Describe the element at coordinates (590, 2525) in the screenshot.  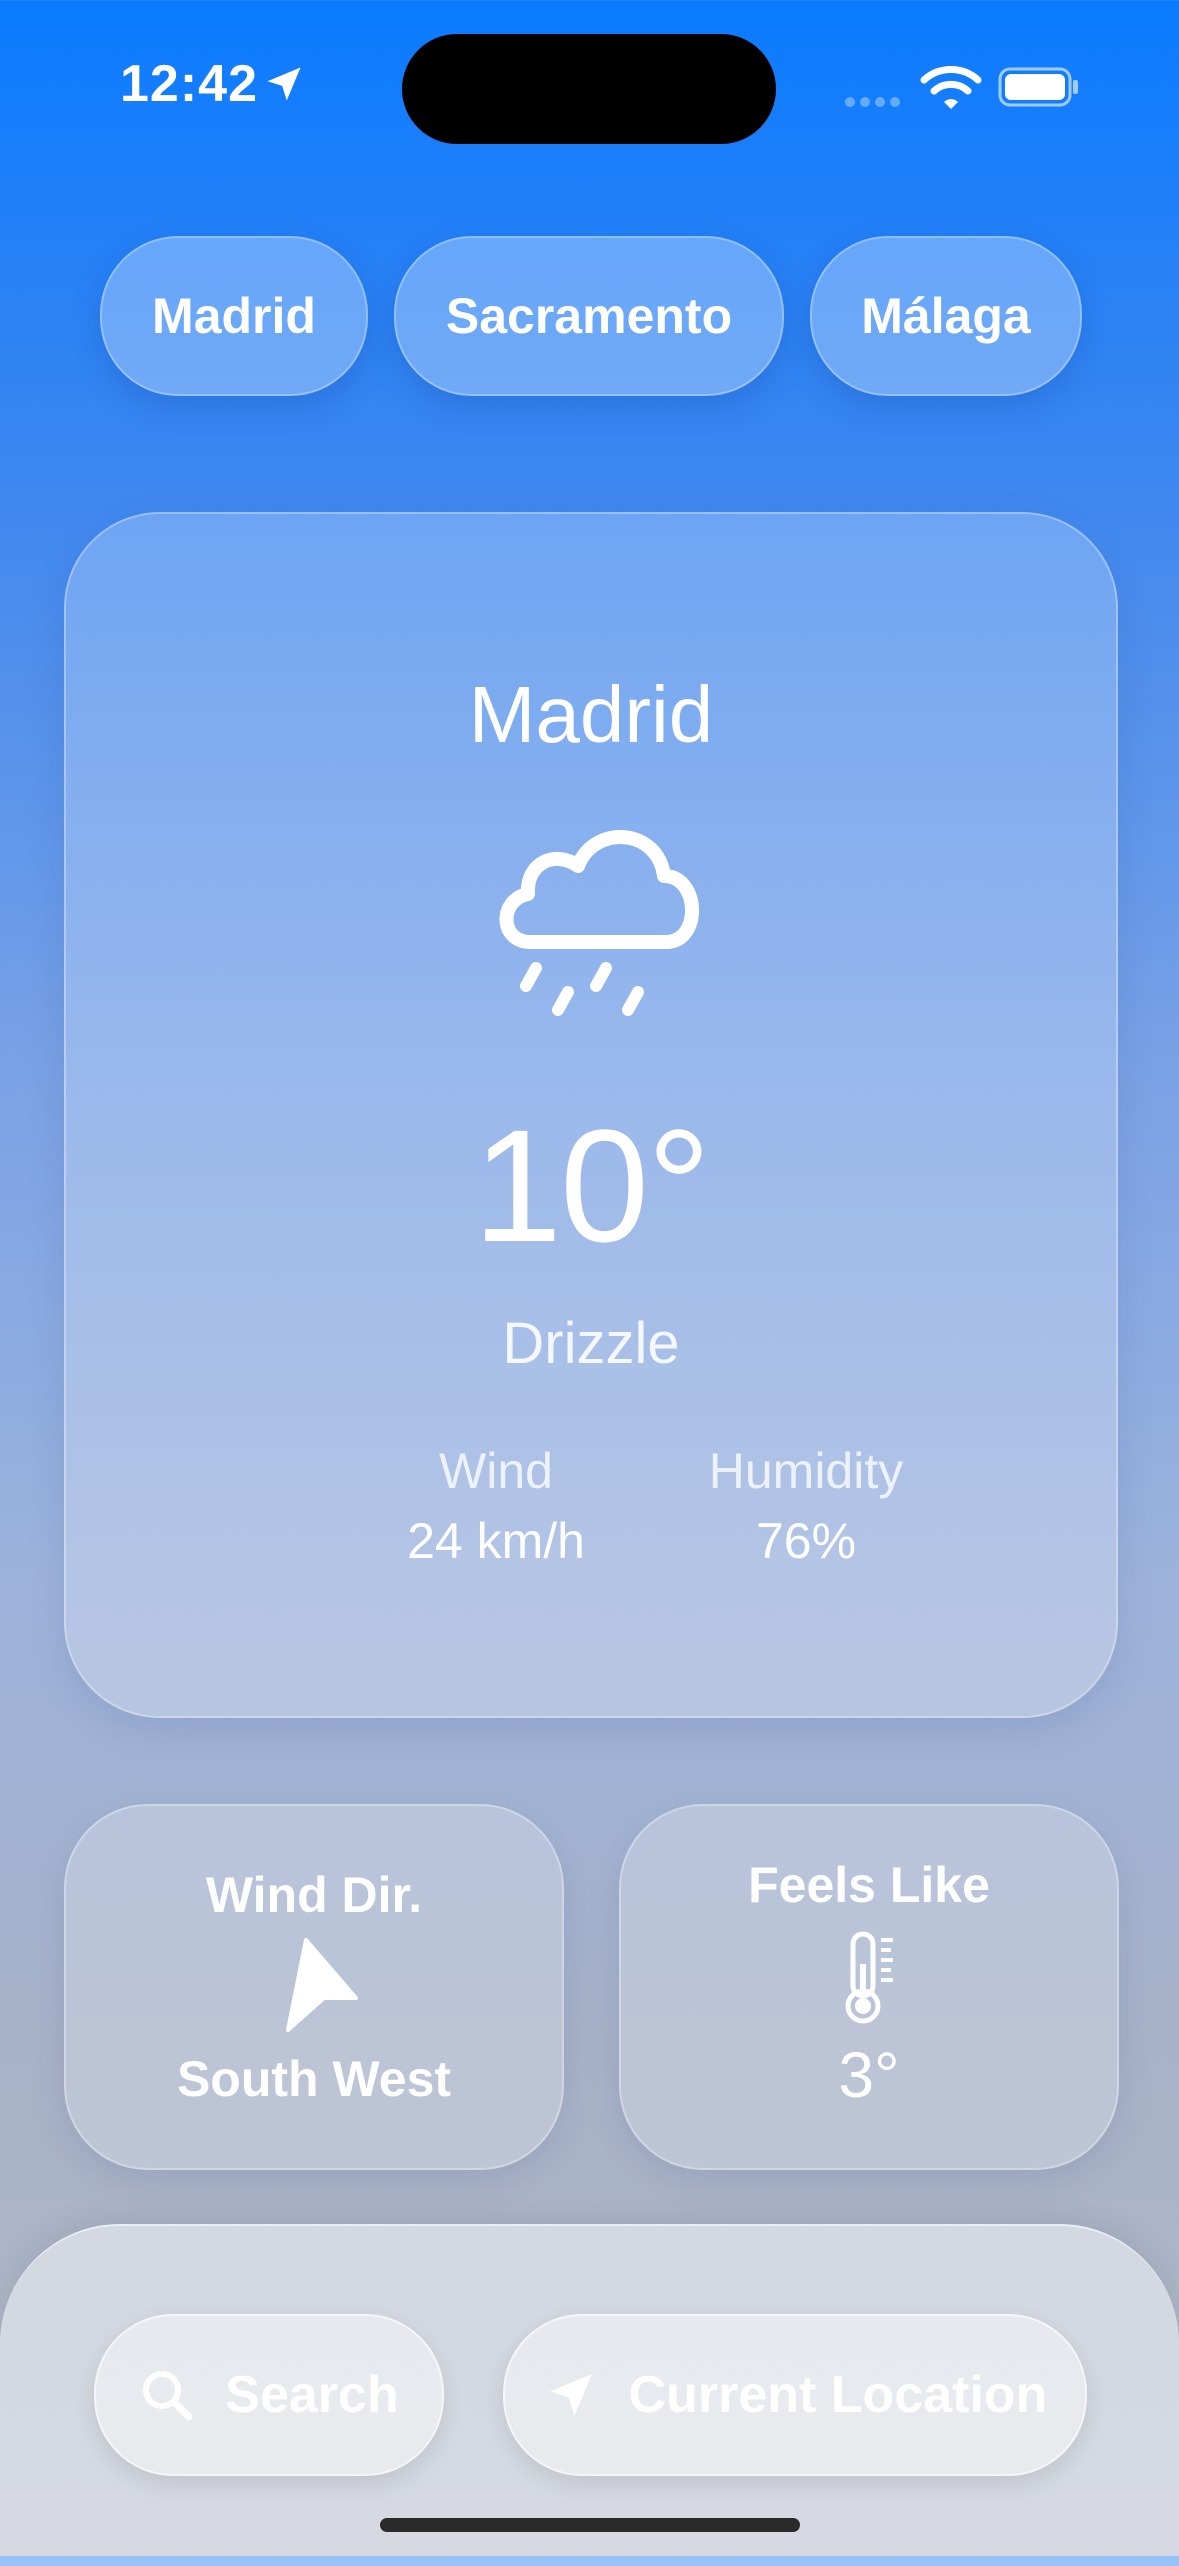
I see `home-indicator` at that location.